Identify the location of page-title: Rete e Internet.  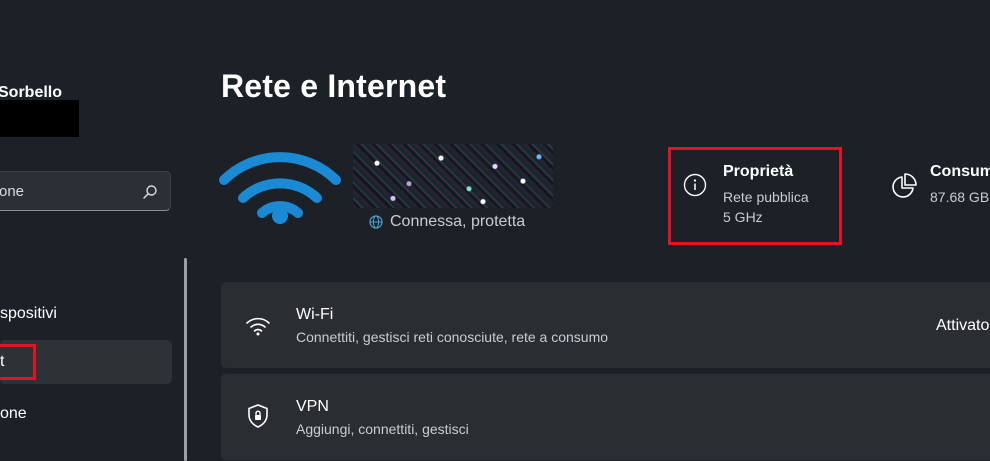
(334, 86).